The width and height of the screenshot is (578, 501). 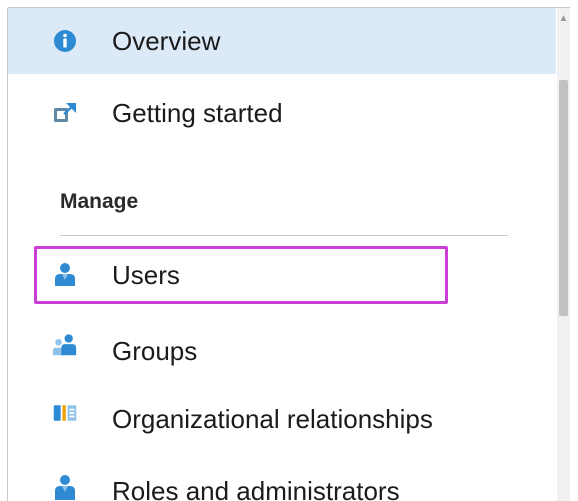 I want to click on nav-item-getting-started: Getting started, so click(x=282, y=113).